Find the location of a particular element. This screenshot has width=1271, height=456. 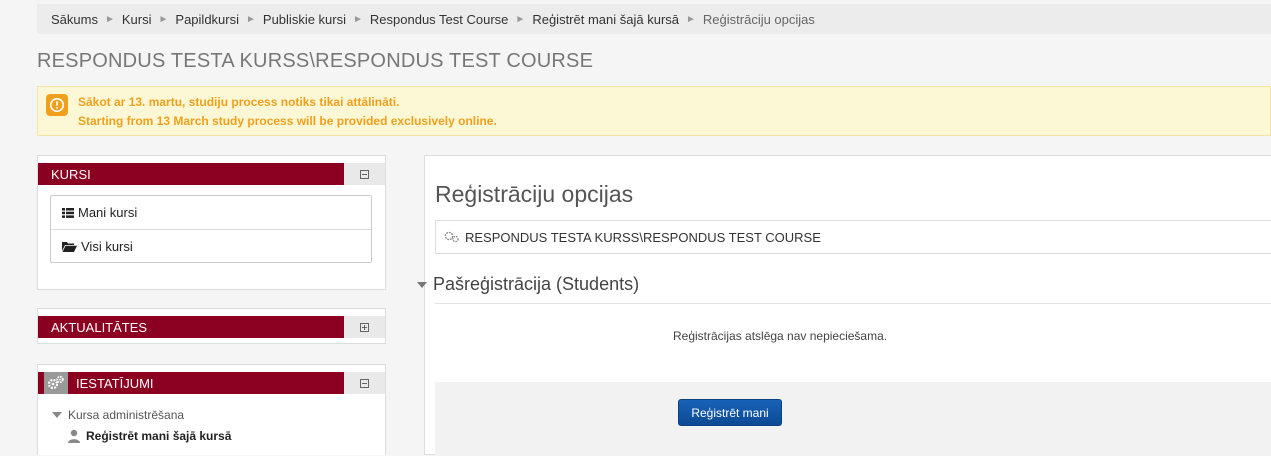

self-enrolment-title: Pašreģistrācija (Students) is located at coordinates (536, 284).